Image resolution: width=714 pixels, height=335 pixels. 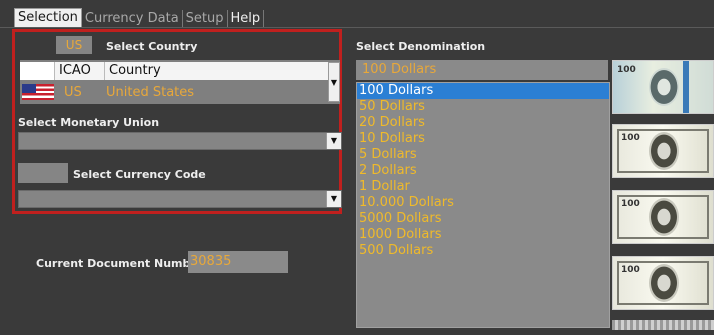 I want to click on list-item: 1000 Dollars, so click(x=483, y=235).